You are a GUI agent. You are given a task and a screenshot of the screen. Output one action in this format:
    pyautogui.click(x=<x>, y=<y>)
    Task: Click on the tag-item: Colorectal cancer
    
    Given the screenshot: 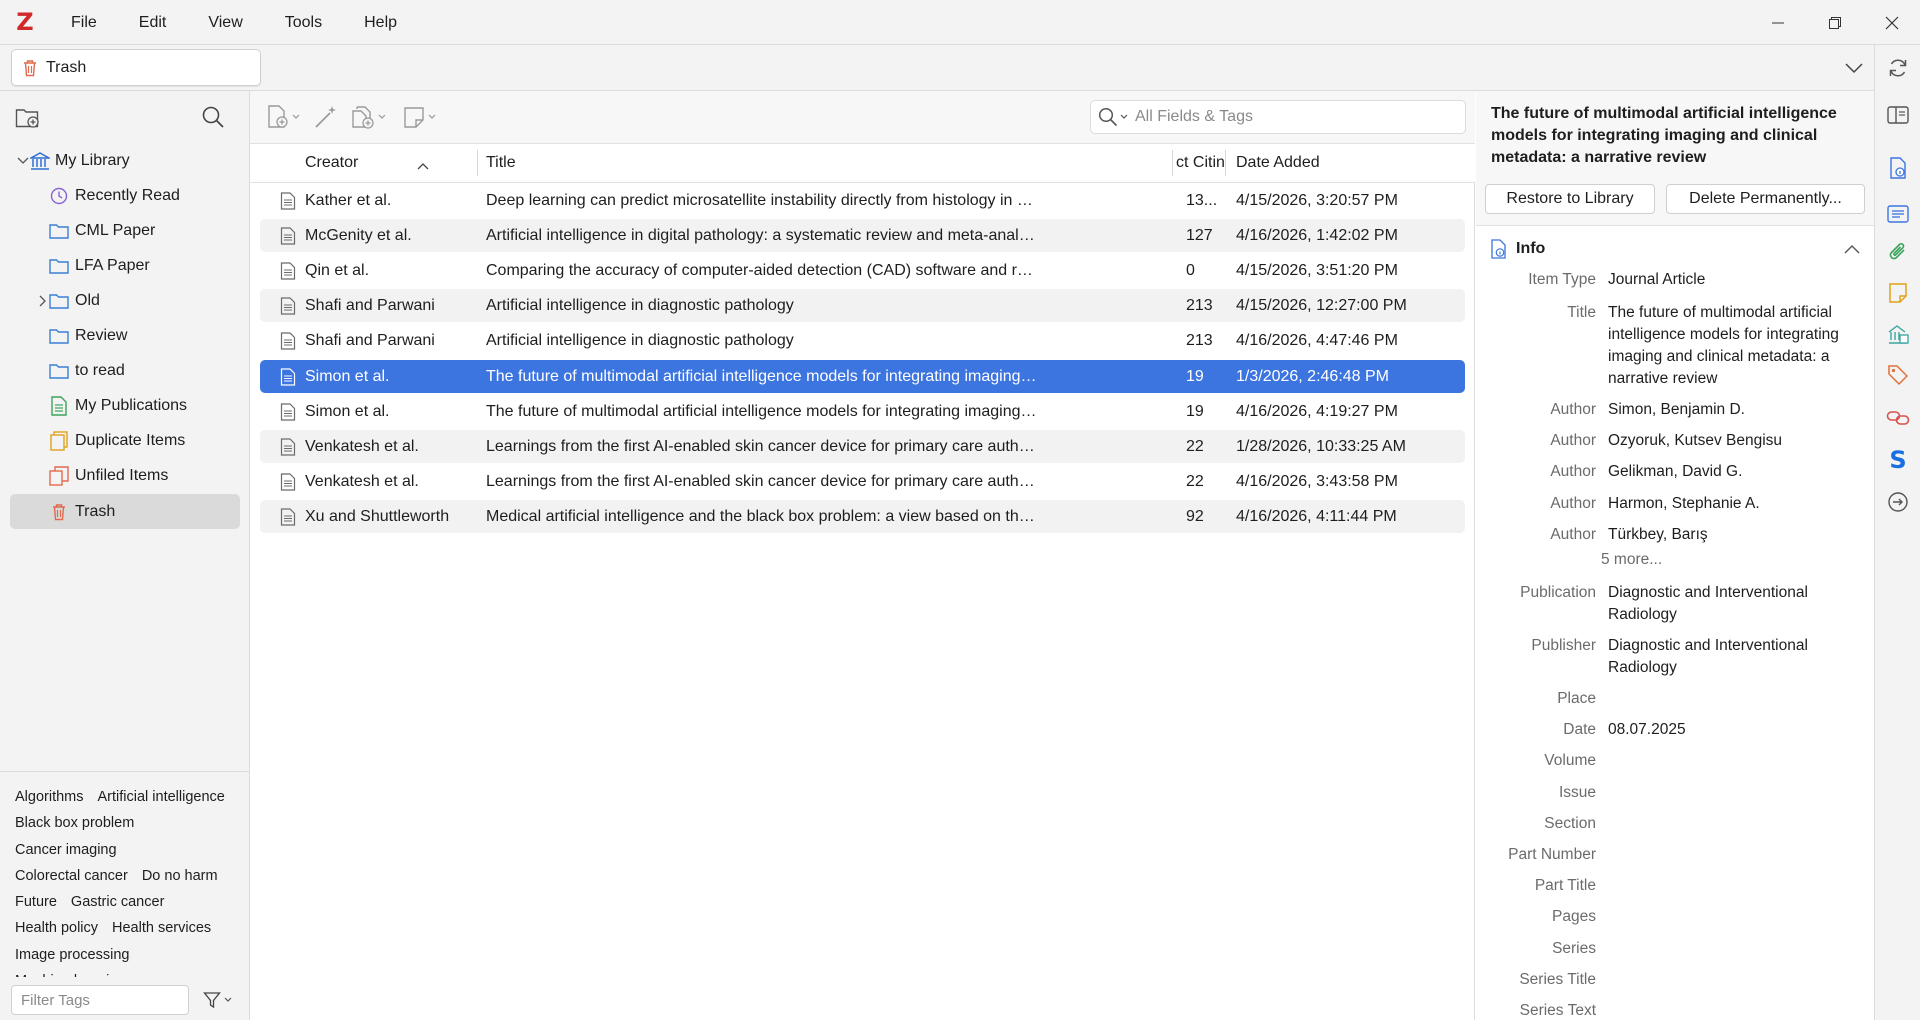 What is the action you would take?
    pyautogui.click(x=71, y=876)
    